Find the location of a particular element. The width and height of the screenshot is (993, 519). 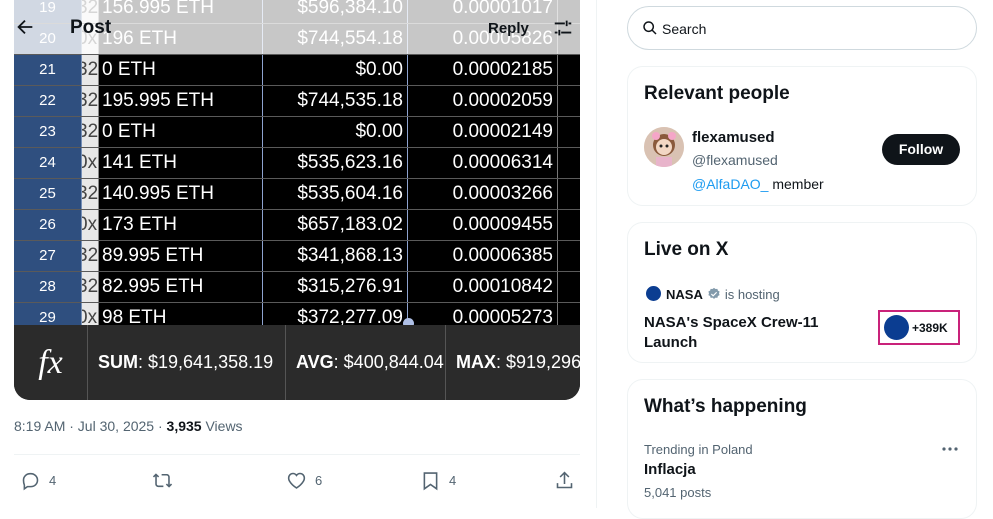

sum-label: SUM is located at coordinates (118, 362).